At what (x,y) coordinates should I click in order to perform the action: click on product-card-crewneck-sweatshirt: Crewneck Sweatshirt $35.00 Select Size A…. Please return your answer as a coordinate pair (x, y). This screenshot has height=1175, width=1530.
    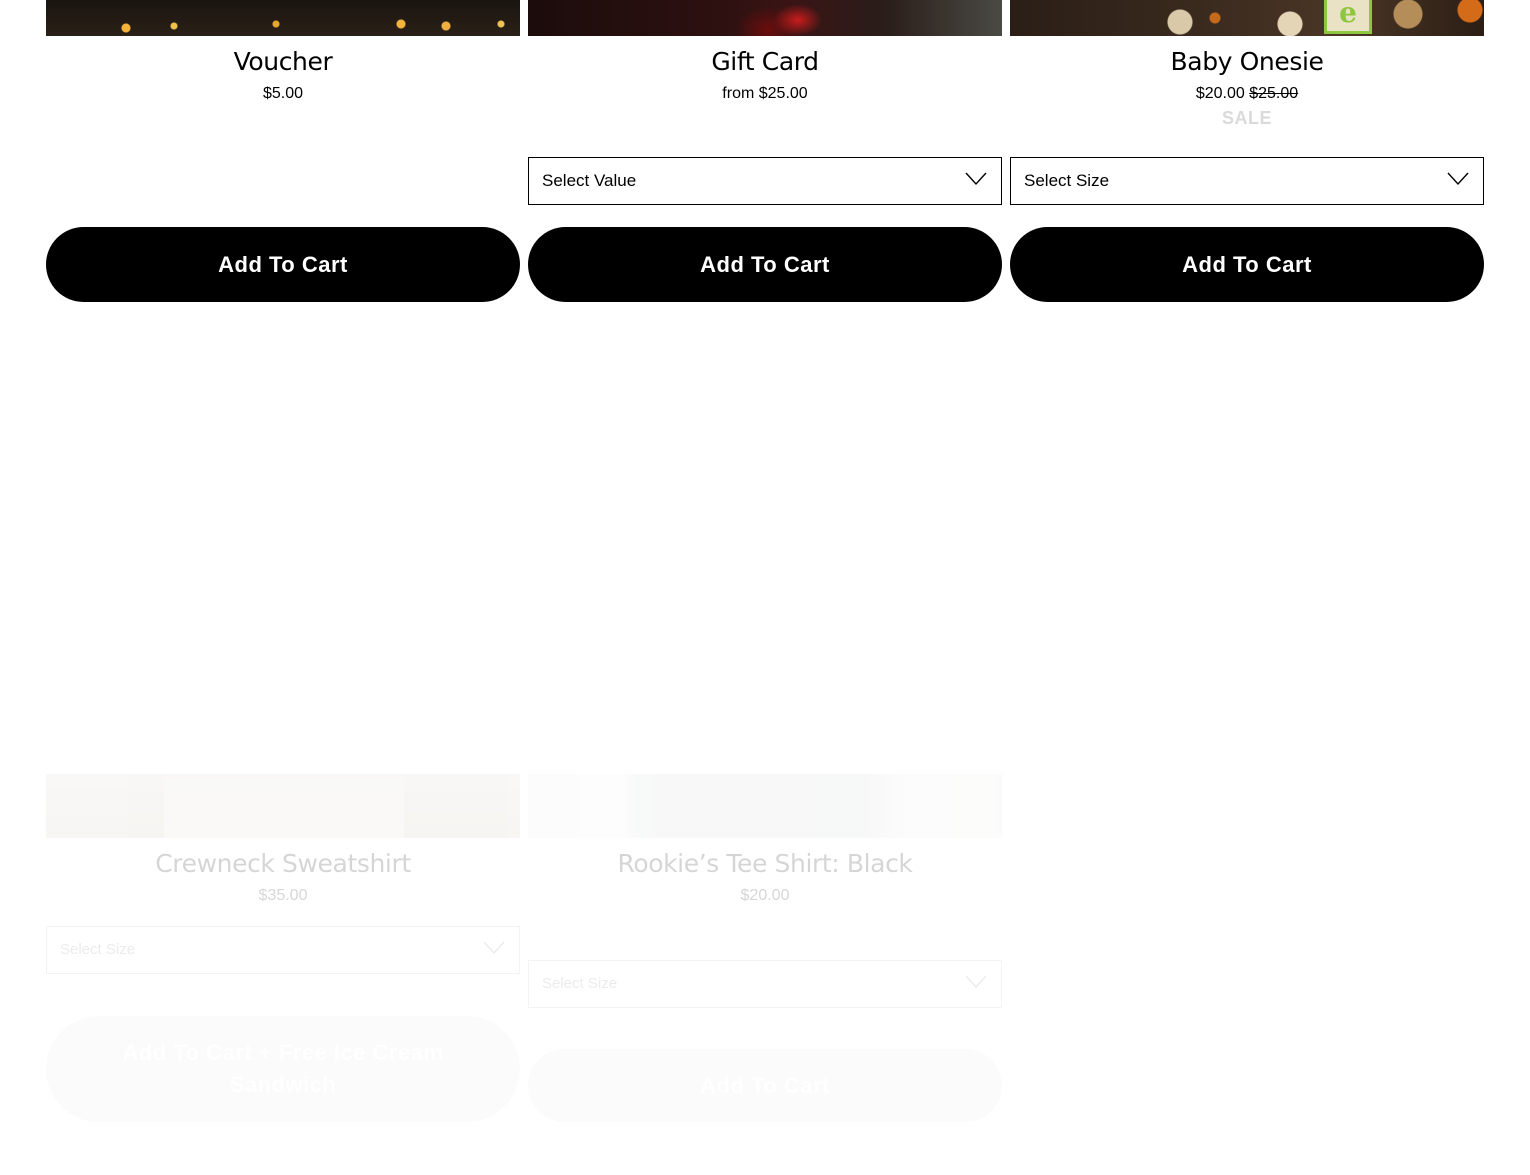
    Looking at the image, I should click on (283, 948).